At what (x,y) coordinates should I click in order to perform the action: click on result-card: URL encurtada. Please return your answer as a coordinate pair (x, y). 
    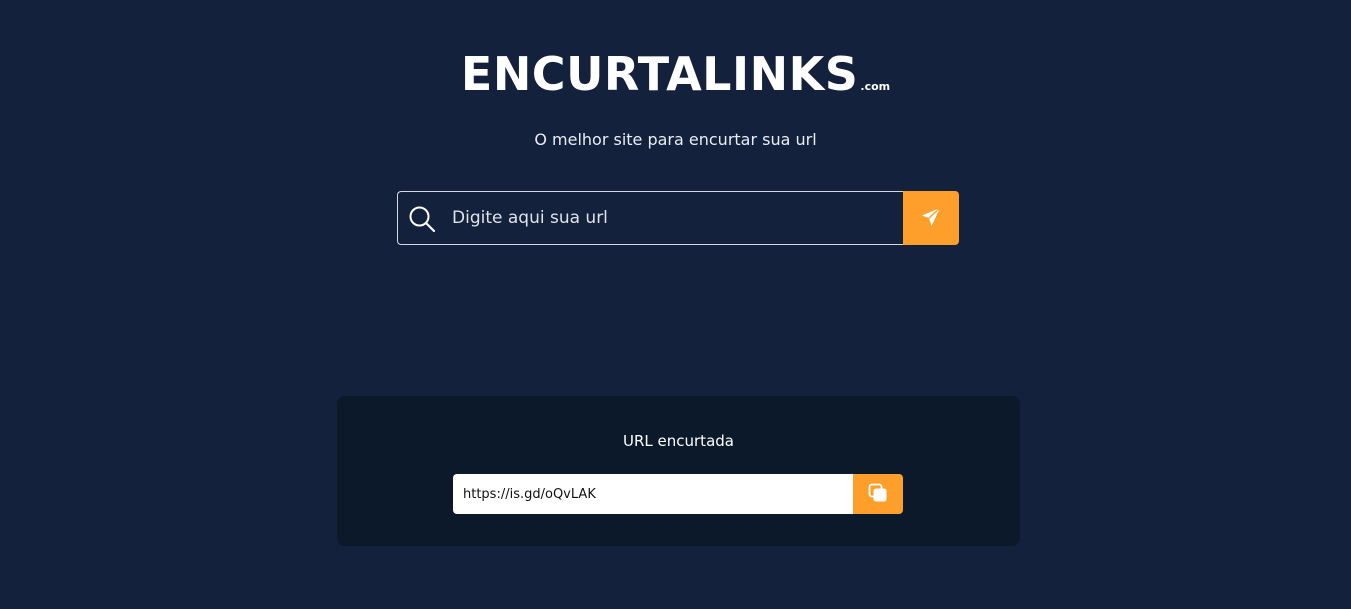
    Looking at the image, I should click on (678, 471).